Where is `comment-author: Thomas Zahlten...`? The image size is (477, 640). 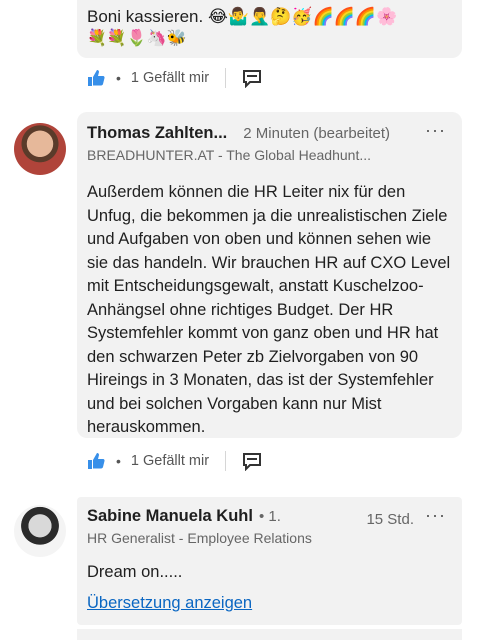 comment-author: Thomas Zahlten... is located at coordinates (157, 133).